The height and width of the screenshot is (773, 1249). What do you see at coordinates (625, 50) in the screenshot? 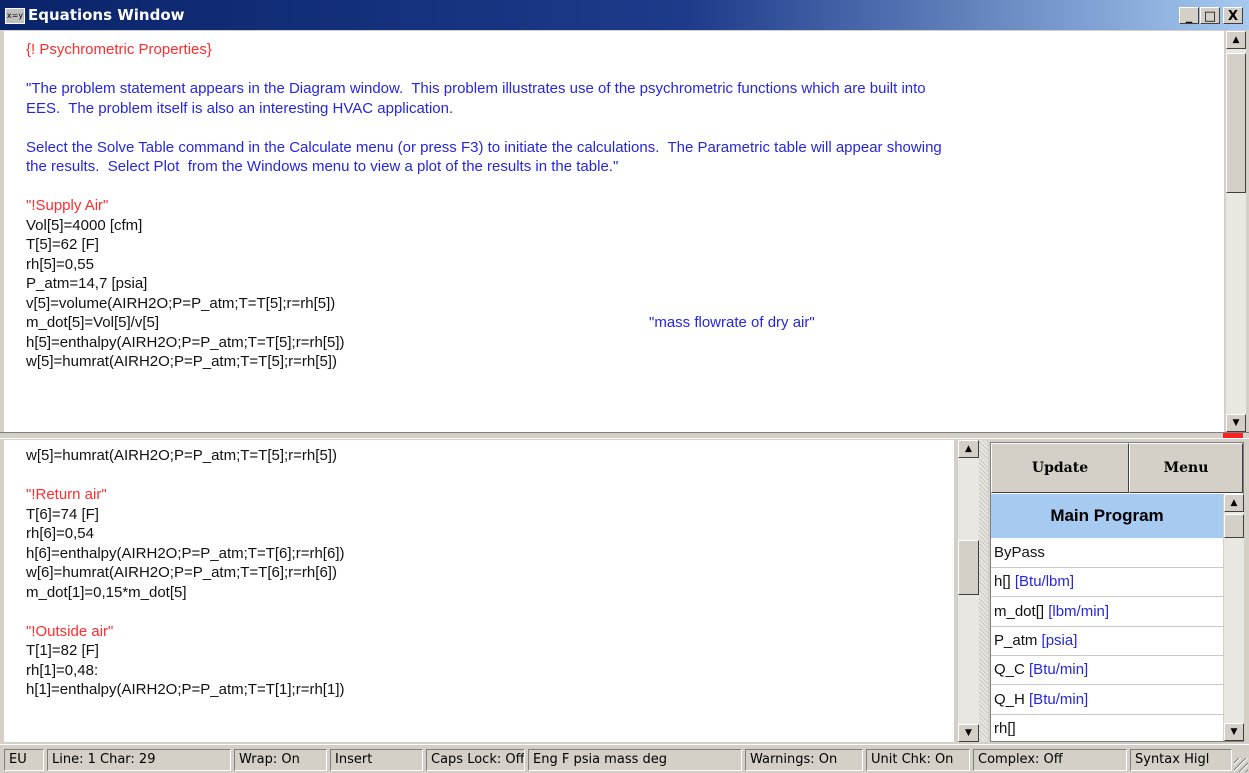
I see `code-line: {! Psychrometric Properties}` at bounding box center [625, 50].